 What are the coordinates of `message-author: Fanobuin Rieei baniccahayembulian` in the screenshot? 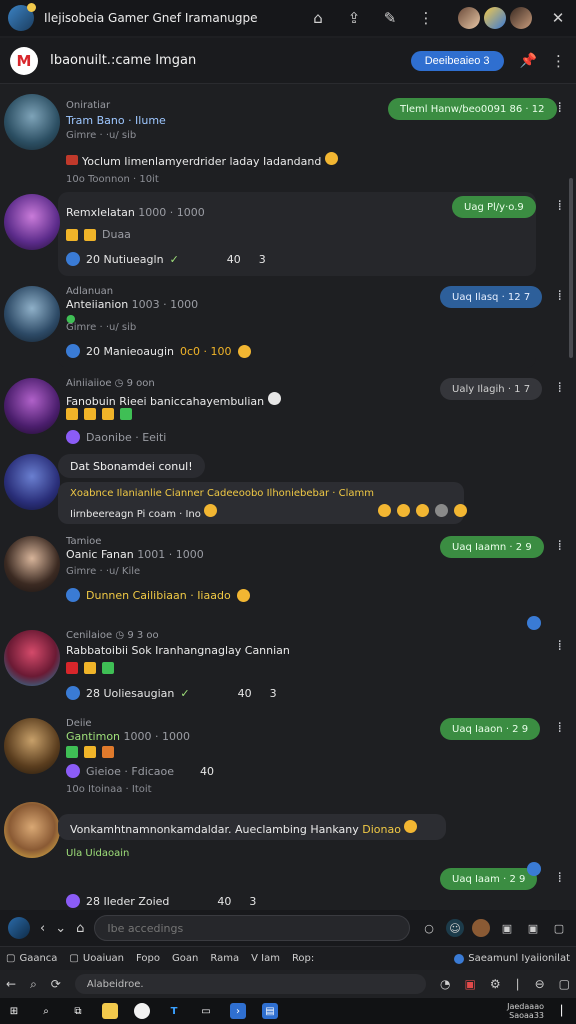 It's located at (165, 401).